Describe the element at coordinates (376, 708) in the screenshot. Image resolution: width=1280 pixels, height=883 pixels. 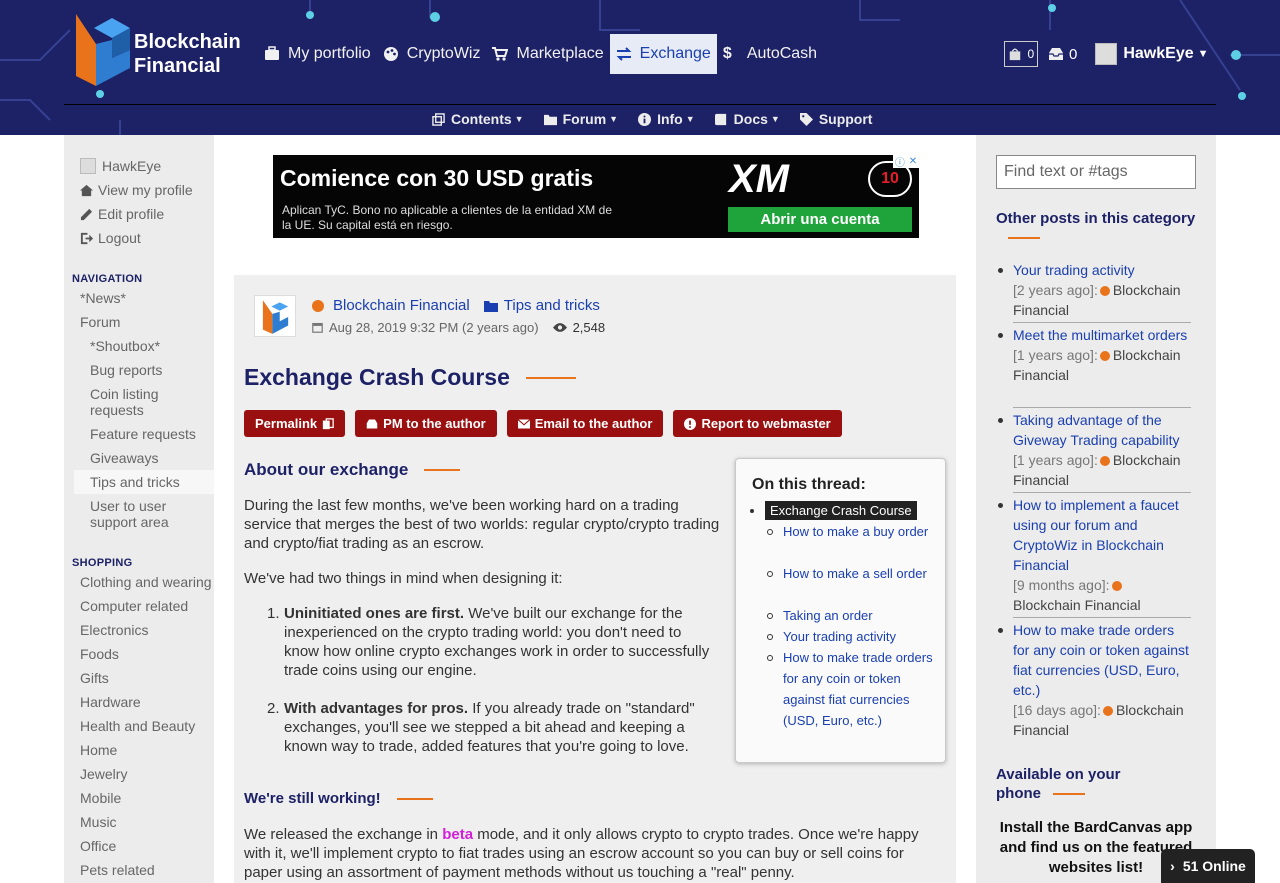
I see `list-item-2-bold: With advantages for pros.` at that location.